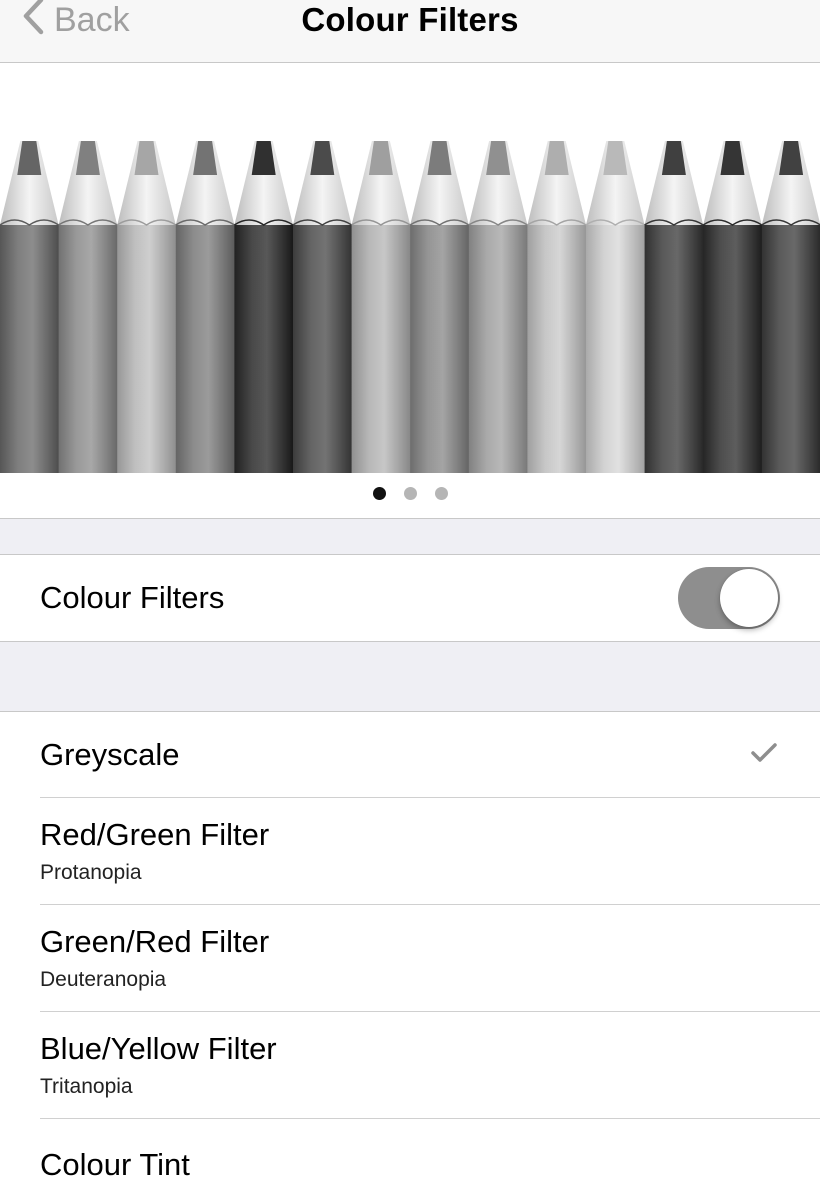 The image size is (820, 1200). What do you see at coordinates (110, 754) in the screenshot?
I see `filter-title: Greyscale` at bounding box center [110, 754].